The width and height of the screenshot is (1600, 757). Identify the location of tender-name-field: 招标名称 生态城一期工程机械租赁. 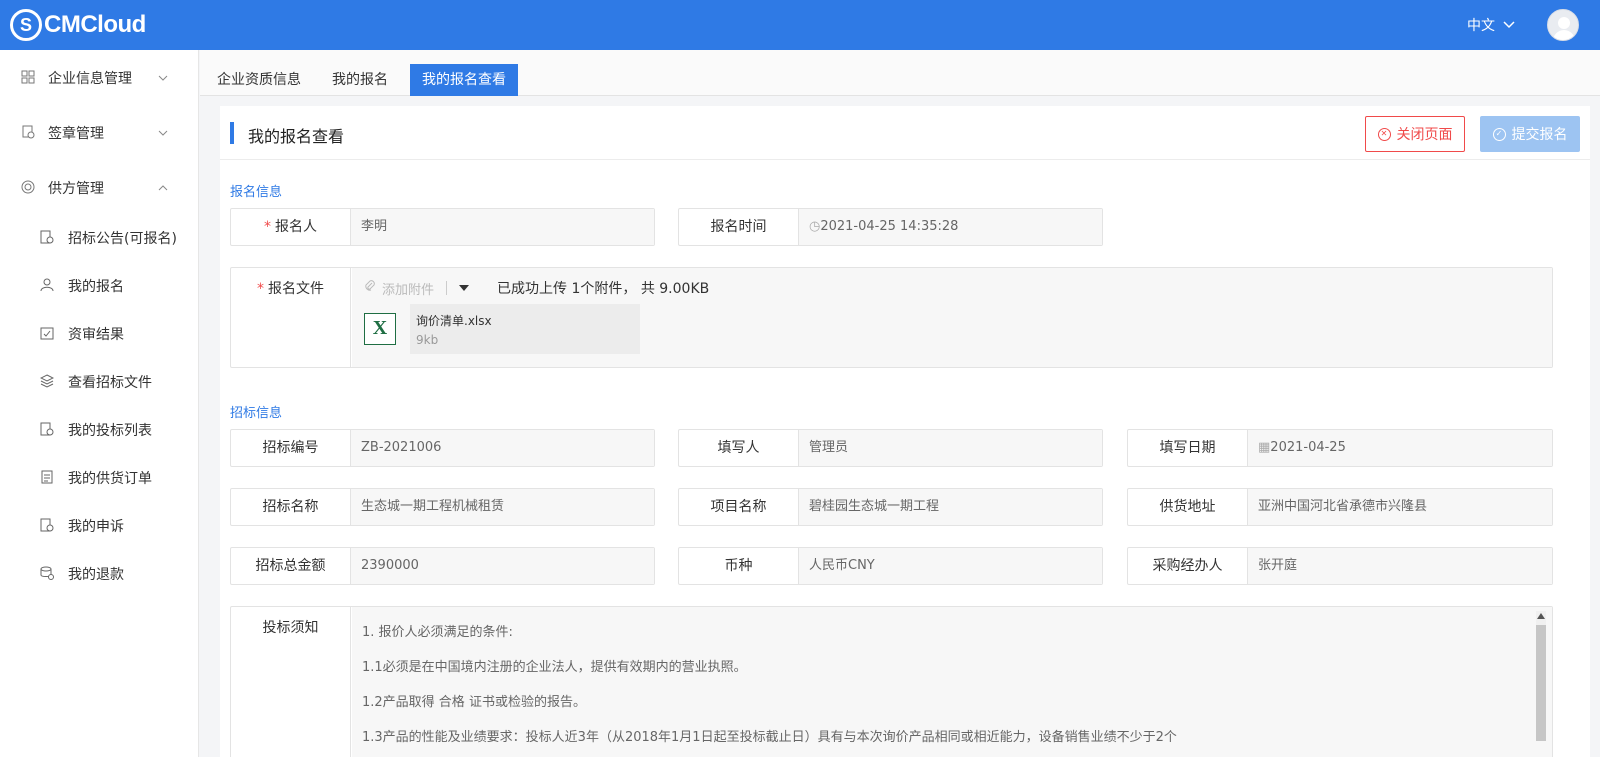
(442, 507).